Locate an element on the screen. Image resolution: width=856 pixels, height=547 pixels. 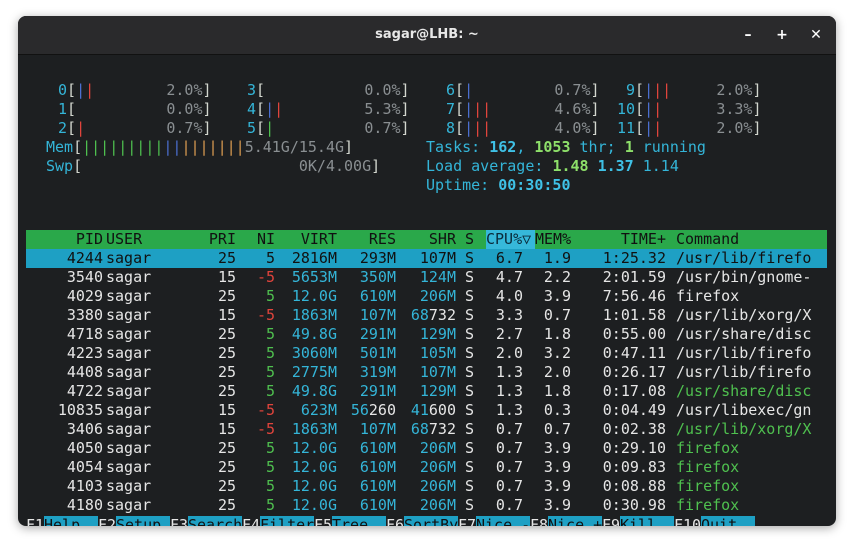
fkey-f6-button: SortBy is located at coordinates (431, 521).